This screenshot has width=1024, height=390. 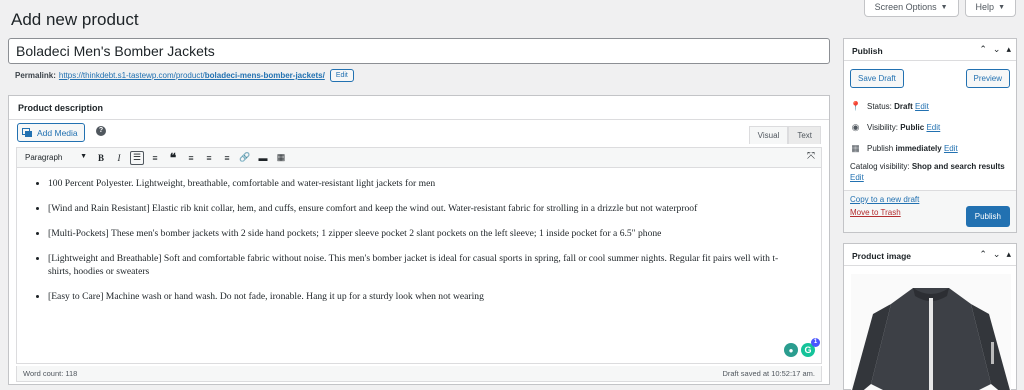 I want to click on permalink-slug: boladeci-mens-bomber-jackets/, so click(x=264, y=75).